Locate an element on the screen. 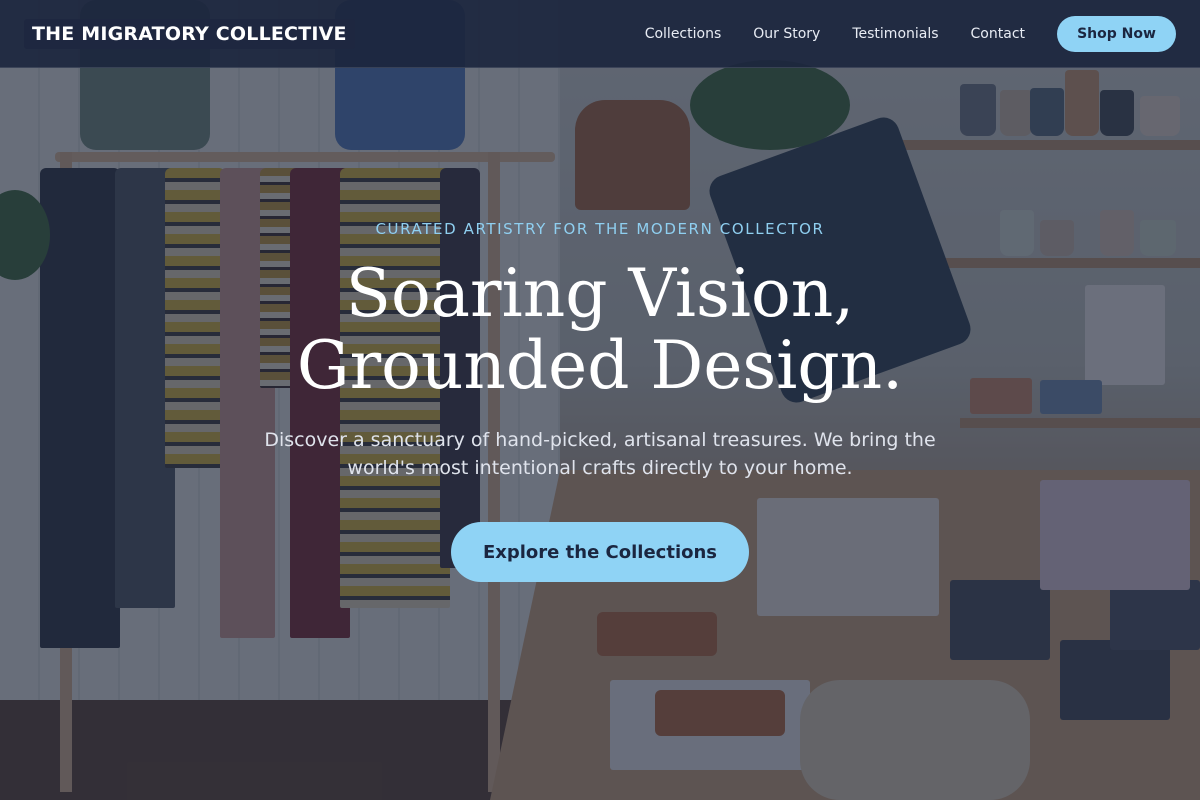 This screenshot has height=800, width=1200. brand-logo: THE MIGRATORY COLLECTIVE is located at coordinates (189, 33).